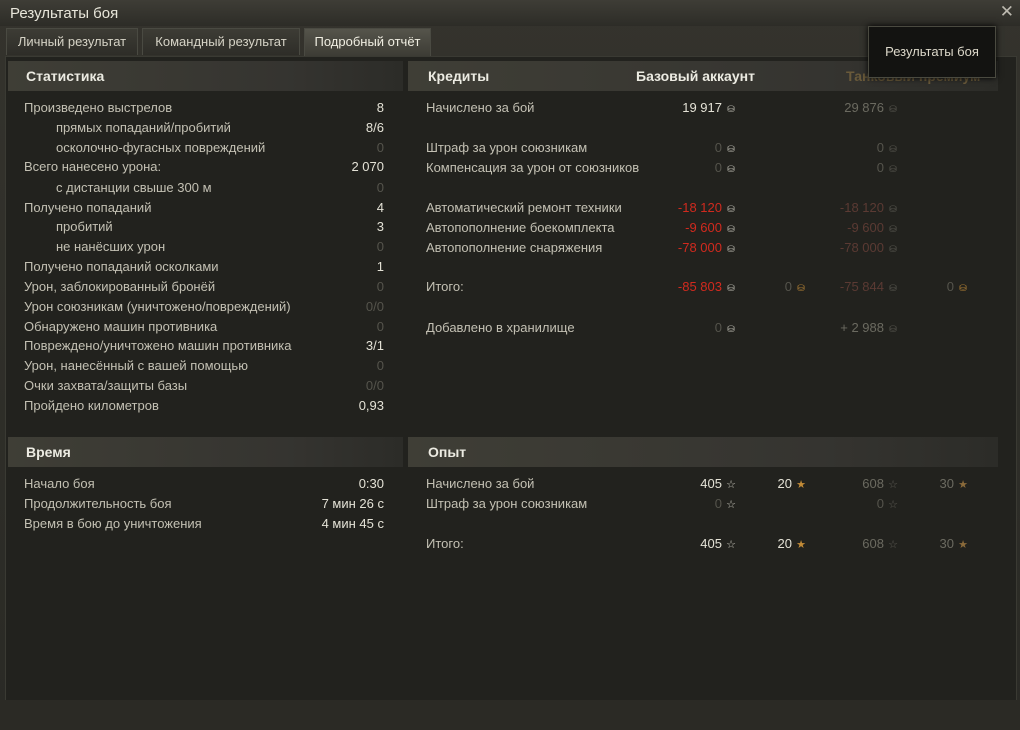 The height and width of the screenshot is (730, 1020). Describe the element at coordinates (352, 523) in the screenshot. I see `time-row-value: 4 мин 45 с` at that location.